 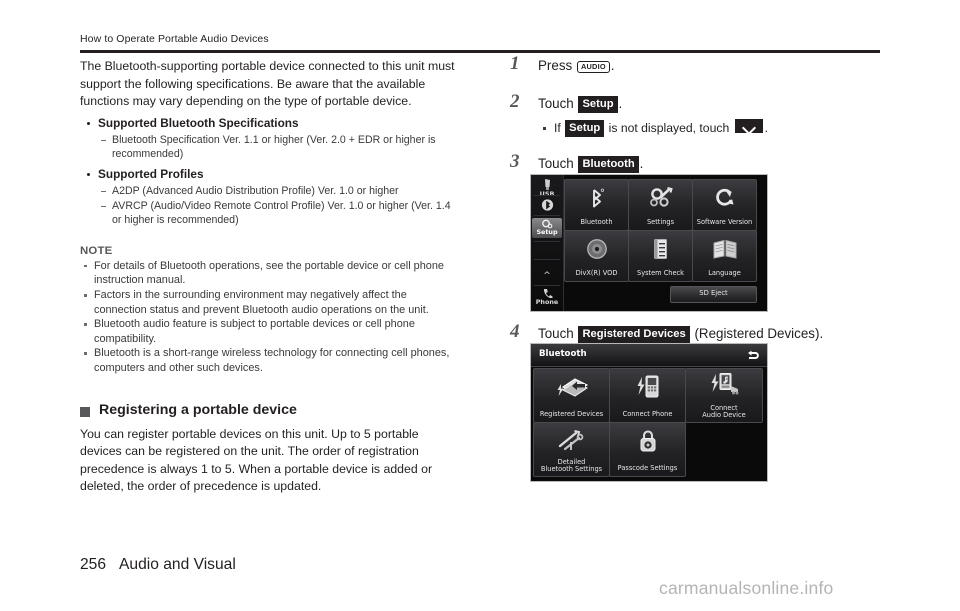 What do you see at coordinates (571, 387) in the screenshot?
I see `registered-devices-icon` at bounding box center [571, 387].